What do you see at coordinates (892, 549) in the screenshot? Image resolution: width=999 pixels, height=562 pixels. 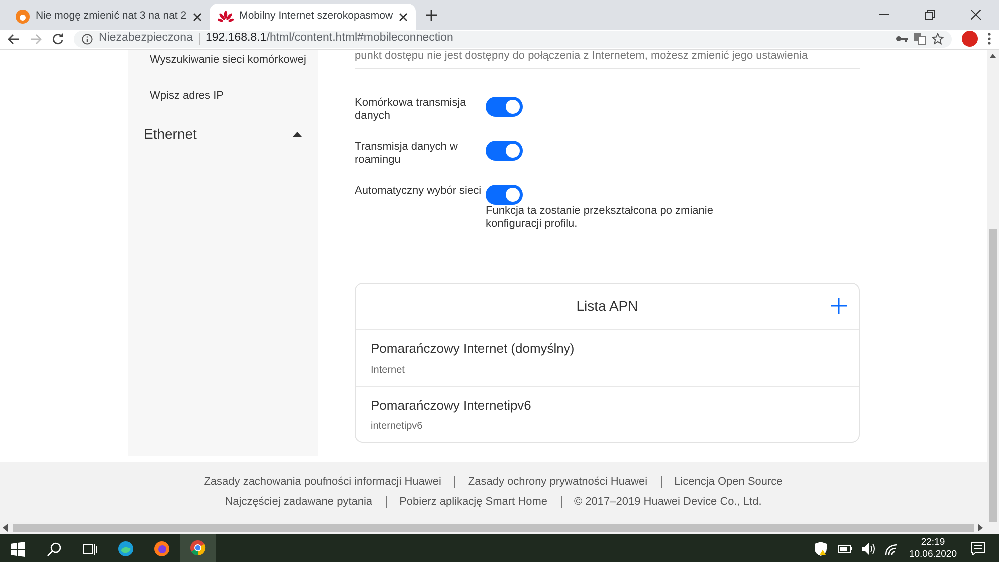 I see `wifi-icon` at bounding box center [892, 549].